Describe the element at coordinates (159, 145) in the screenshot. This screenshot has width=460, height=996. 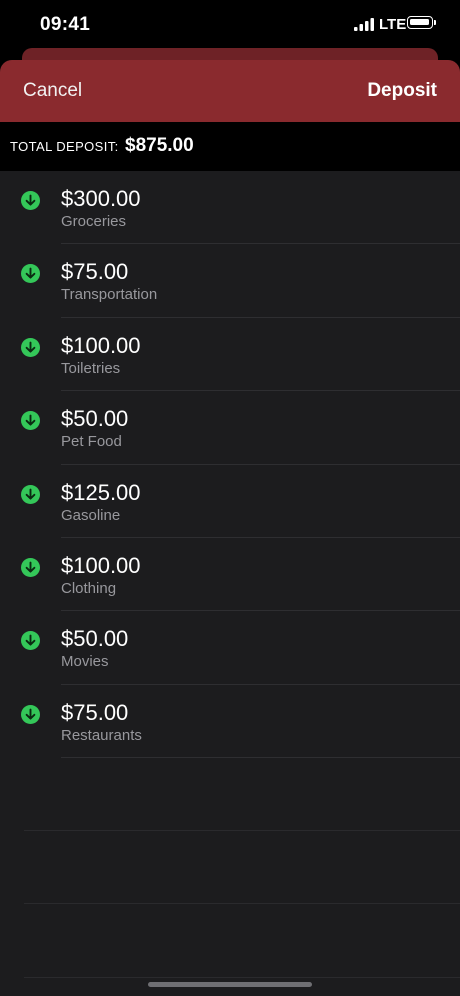
I see `total-deposit-value: $875.00` at that location.